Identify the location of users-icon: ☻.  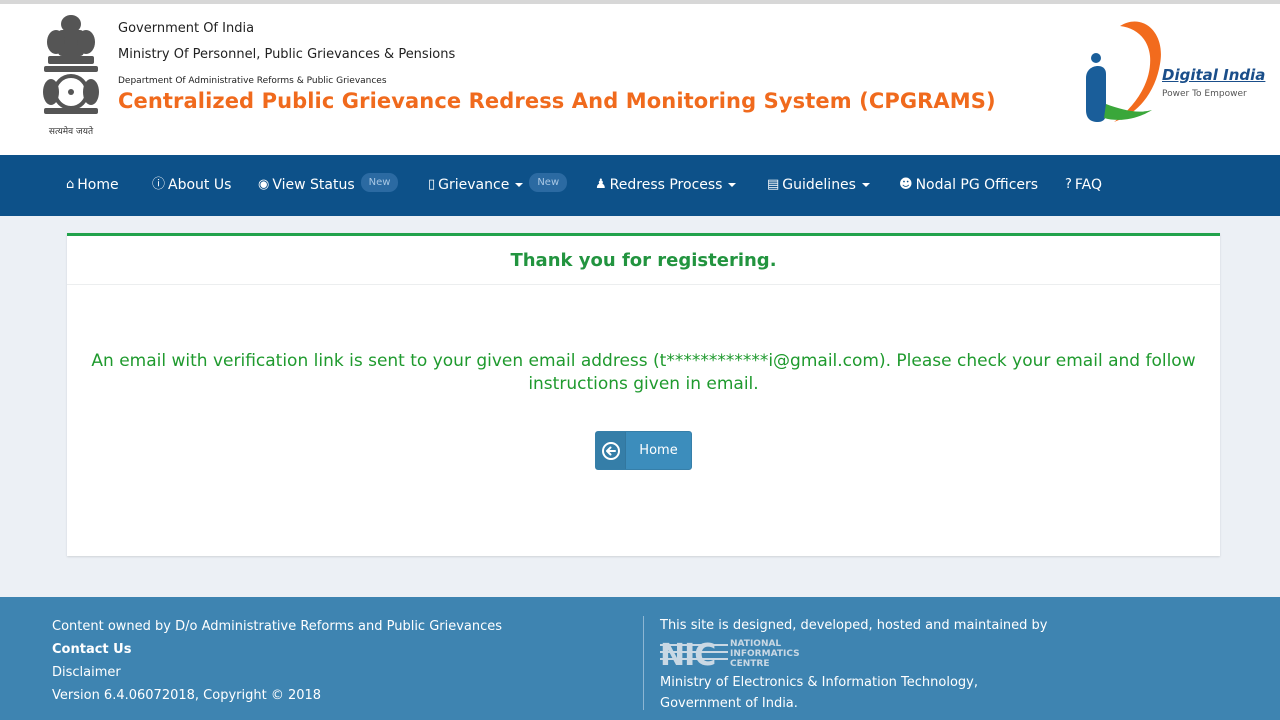
(906, 184).